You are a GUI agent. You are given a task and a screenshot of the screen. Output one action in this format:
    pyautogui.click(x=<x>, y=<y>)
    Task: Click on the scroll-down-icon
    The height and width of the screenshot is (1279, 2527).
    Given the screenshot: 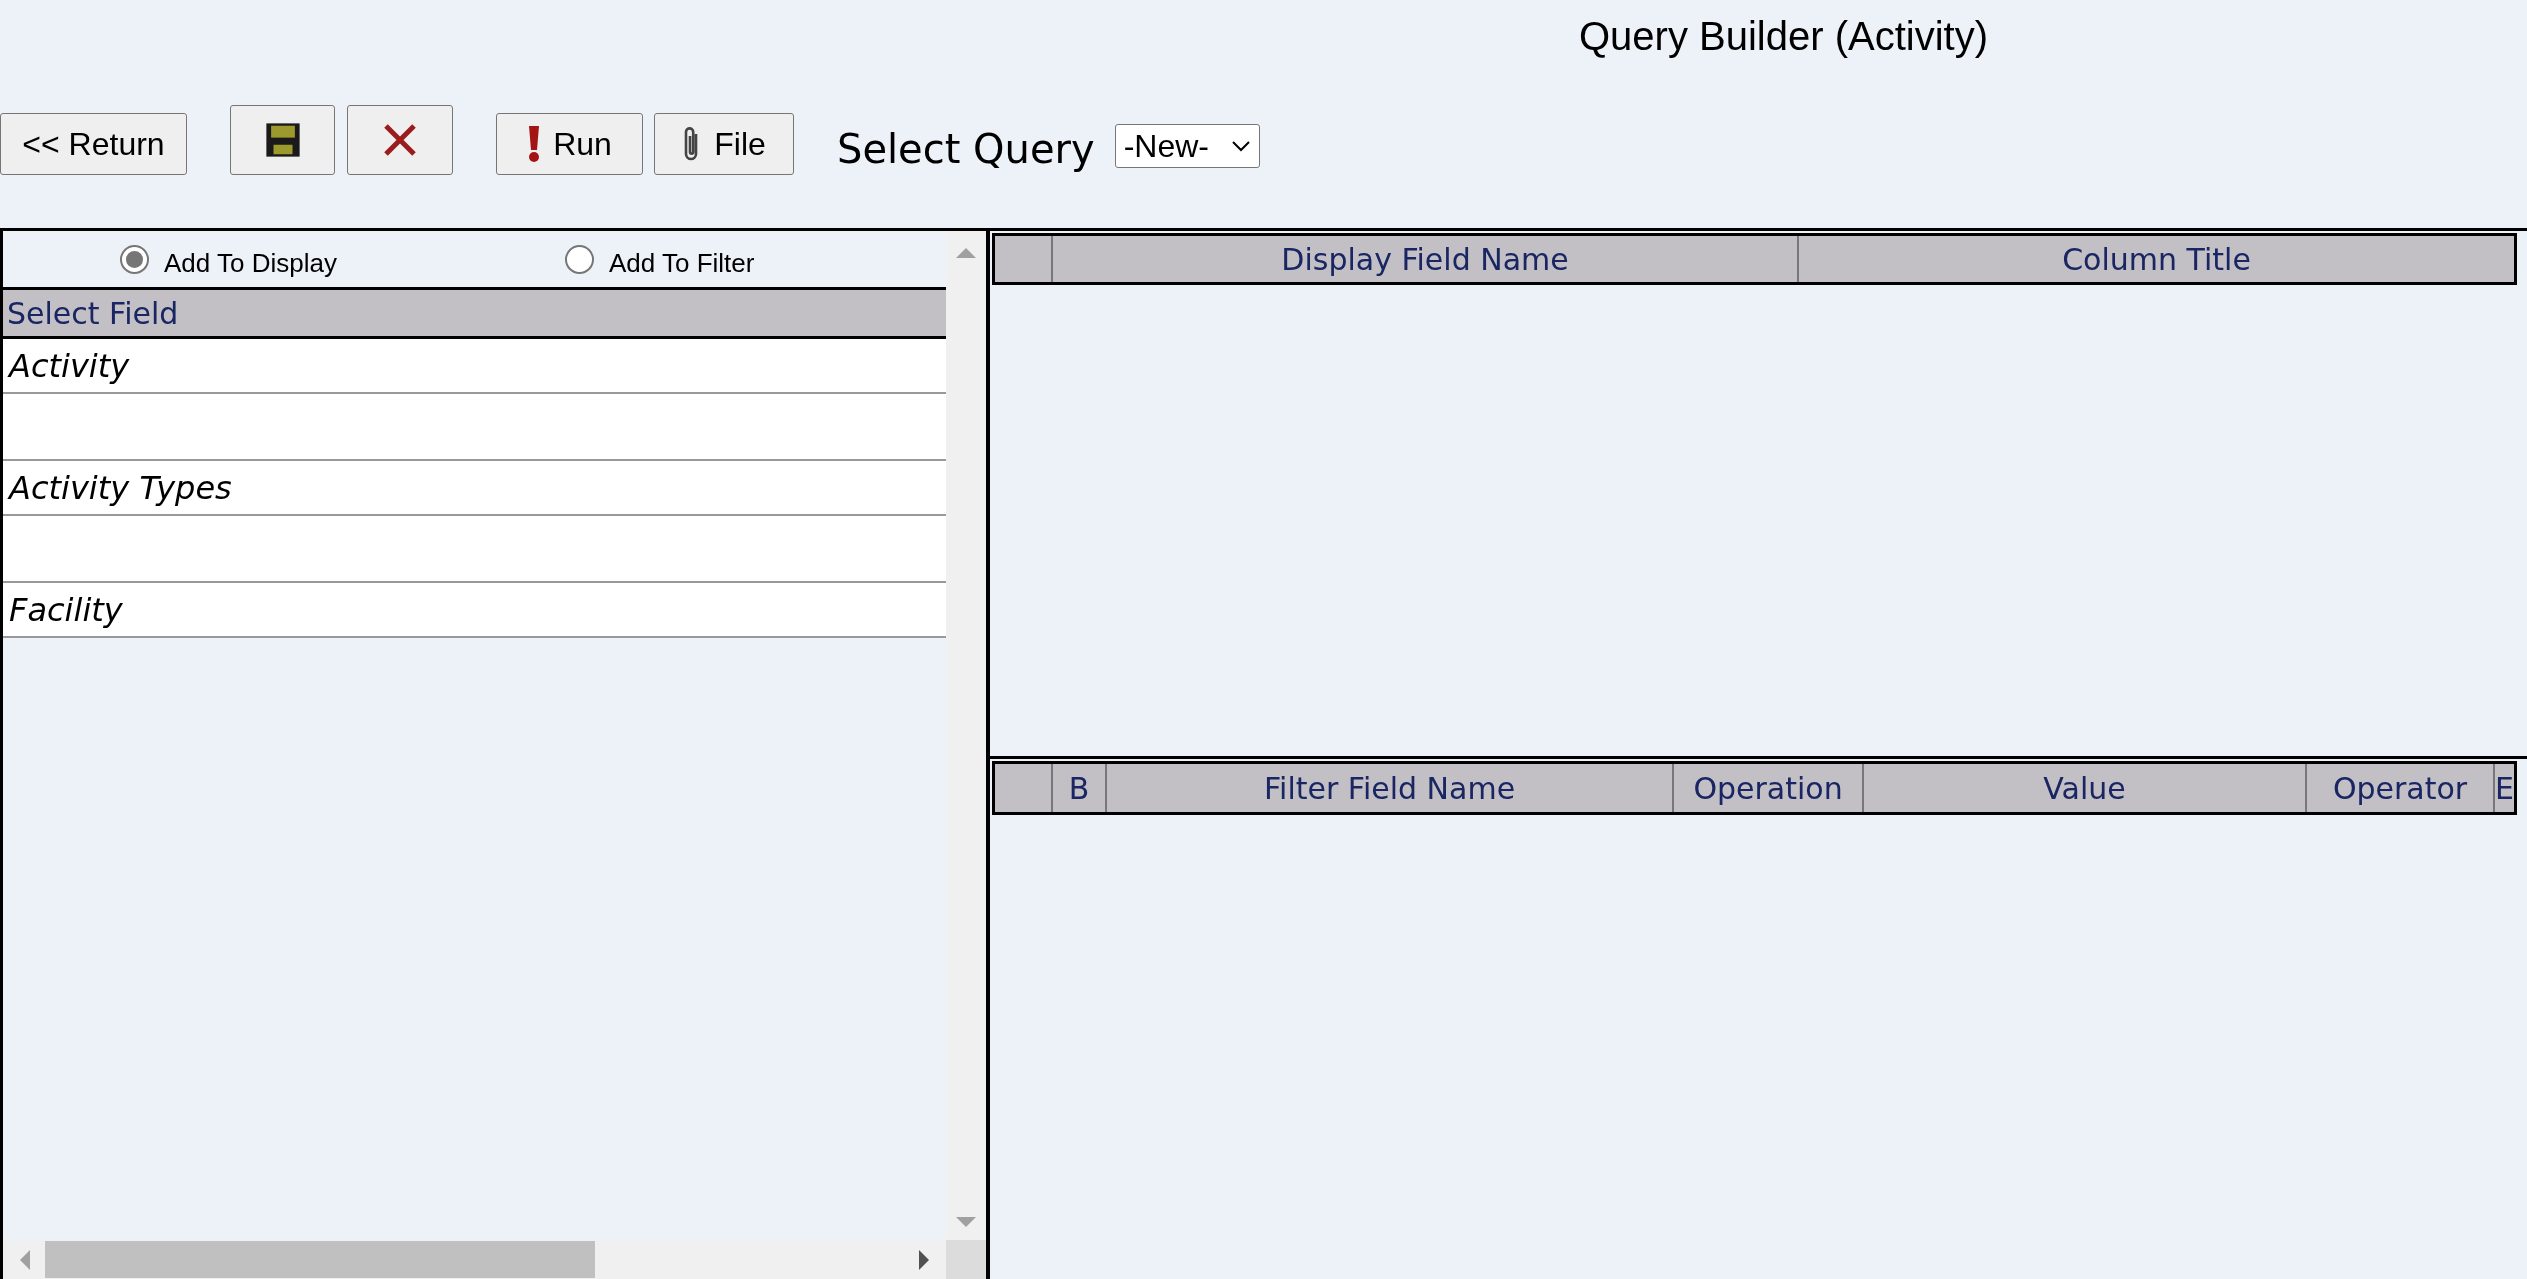 What is the action you would take?
    pyautogui.click(x=966, y=1222)
    